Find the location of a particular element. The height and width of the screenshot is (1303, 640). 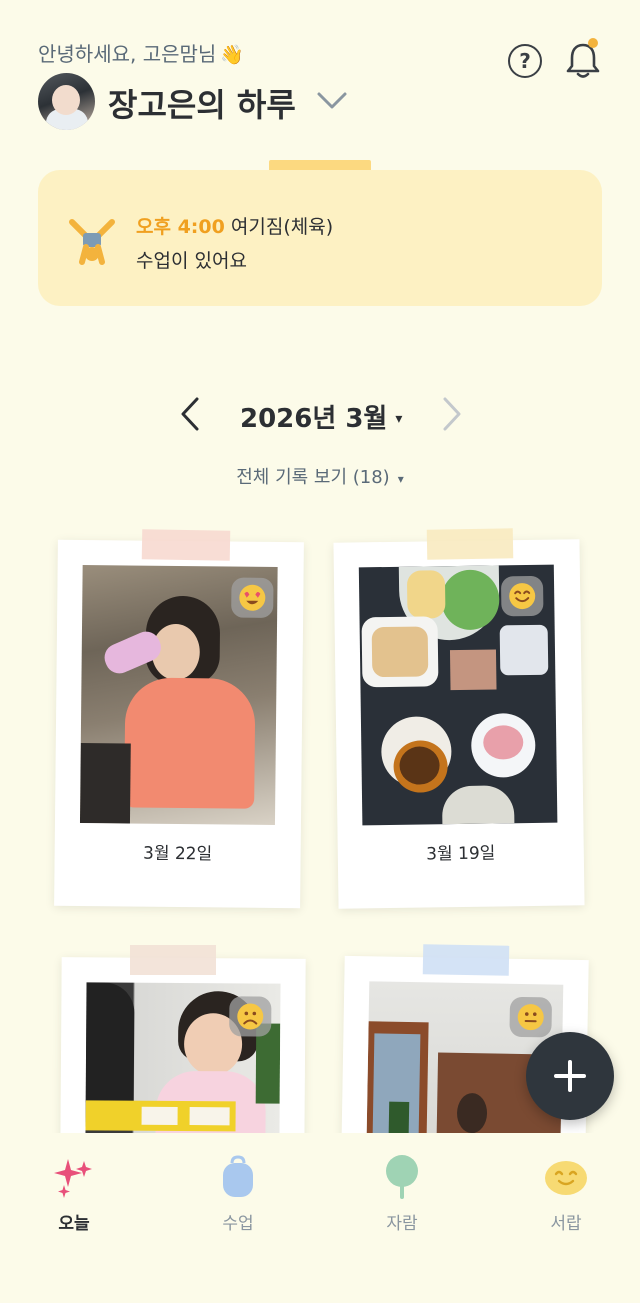

notice-message: 수업이 있어요 is located at coordinates (191, 261).